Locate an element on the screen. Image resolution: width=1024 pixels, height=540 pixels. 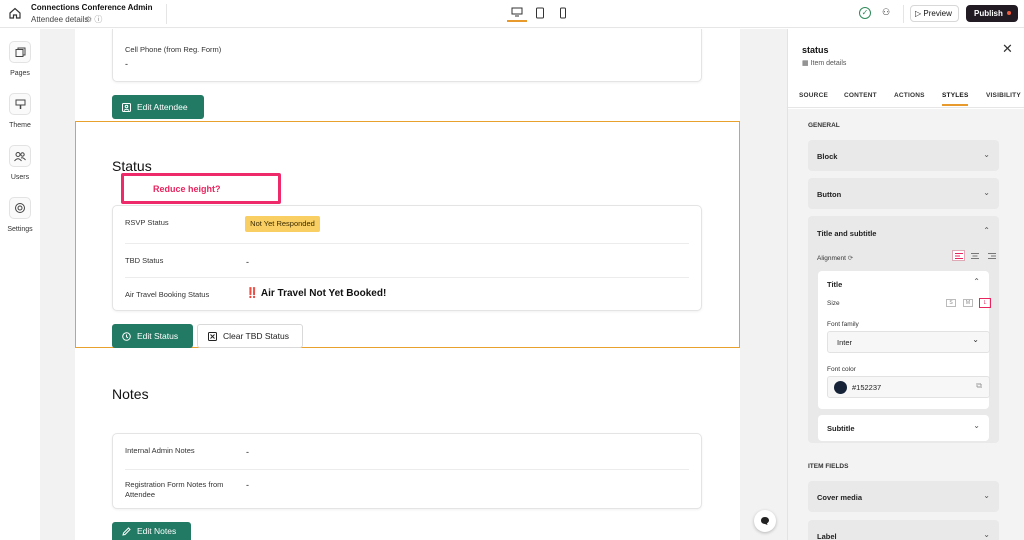
tablet-icon is located at coordinates (540, 13).